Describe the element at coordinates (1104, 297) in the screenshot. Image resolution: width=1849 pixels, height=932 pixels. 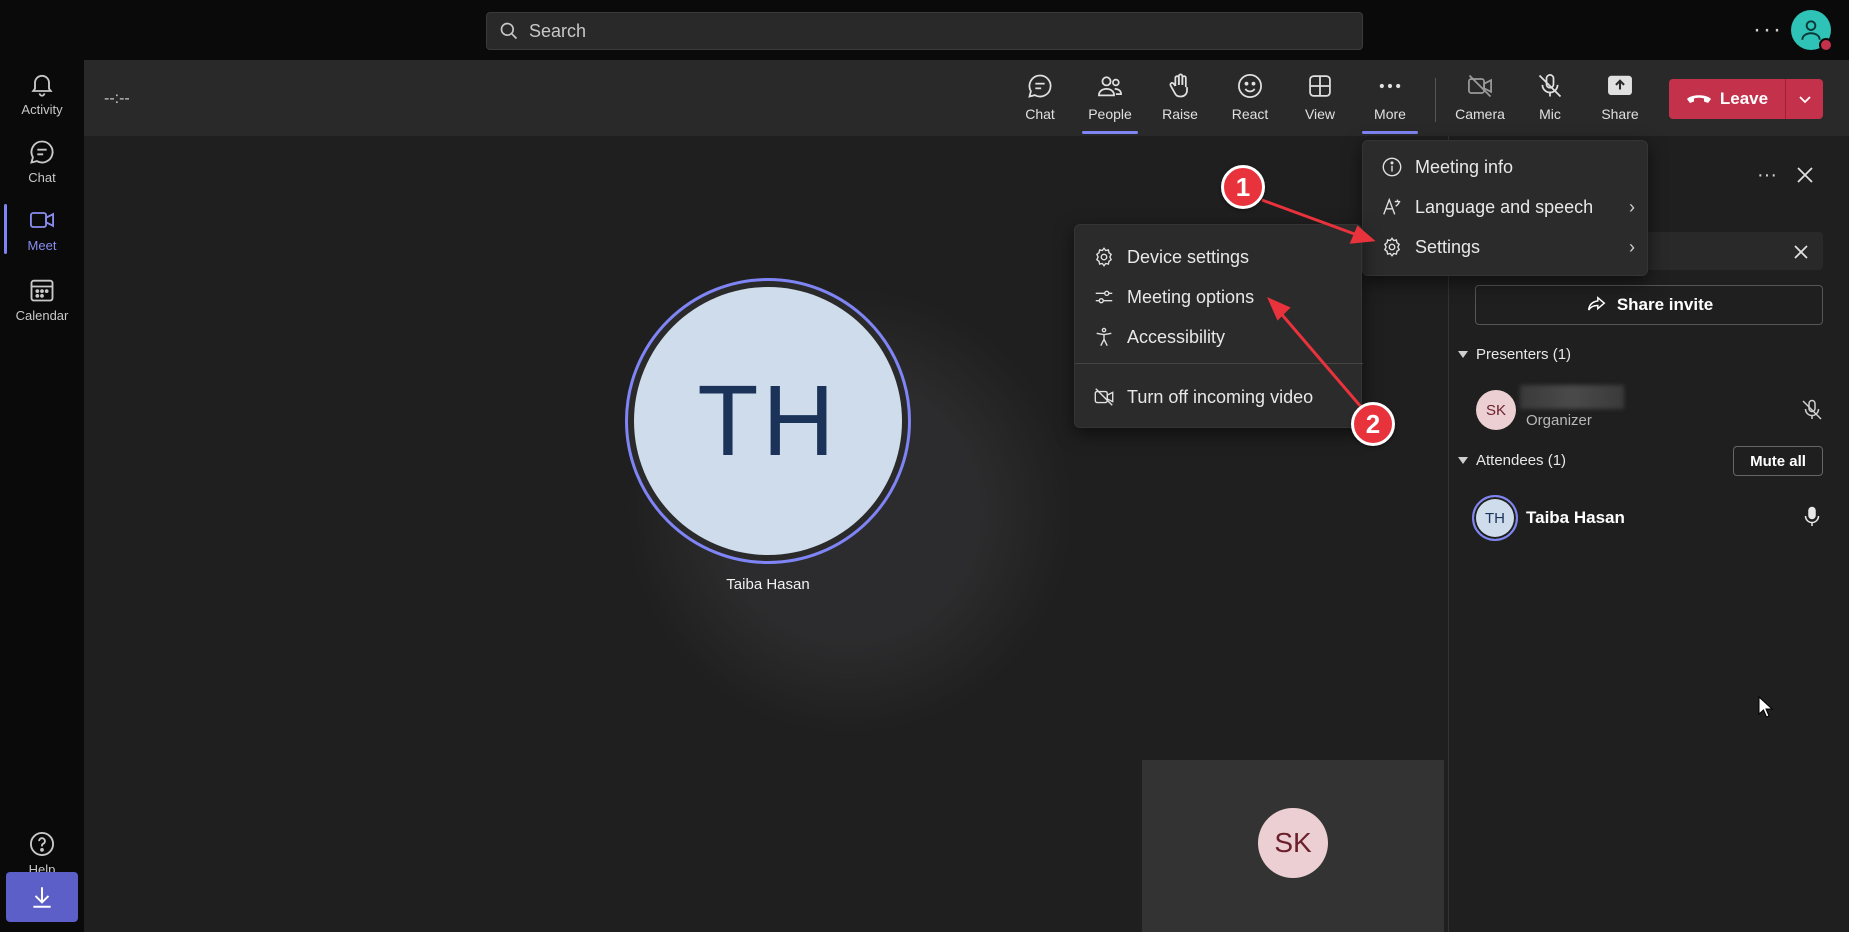
I see `sliders-icon` at that location.